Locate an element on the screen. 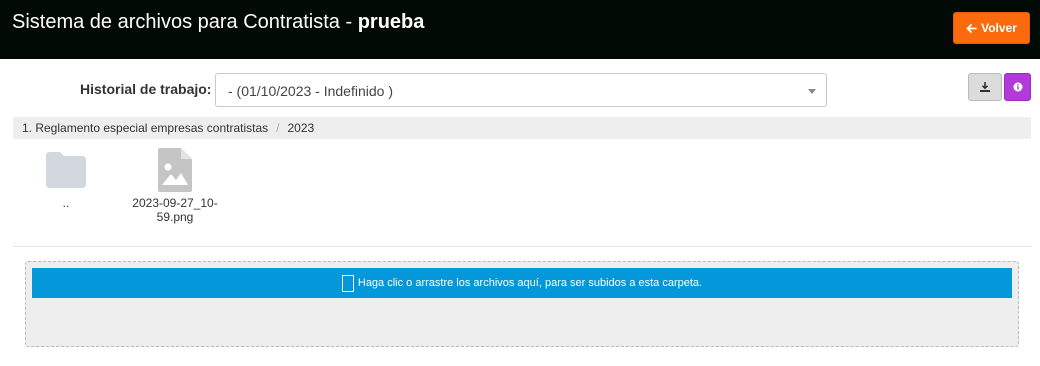 The height and width of the screenshot is (366, 1040). download-icon is located at coordinates (985, 87).